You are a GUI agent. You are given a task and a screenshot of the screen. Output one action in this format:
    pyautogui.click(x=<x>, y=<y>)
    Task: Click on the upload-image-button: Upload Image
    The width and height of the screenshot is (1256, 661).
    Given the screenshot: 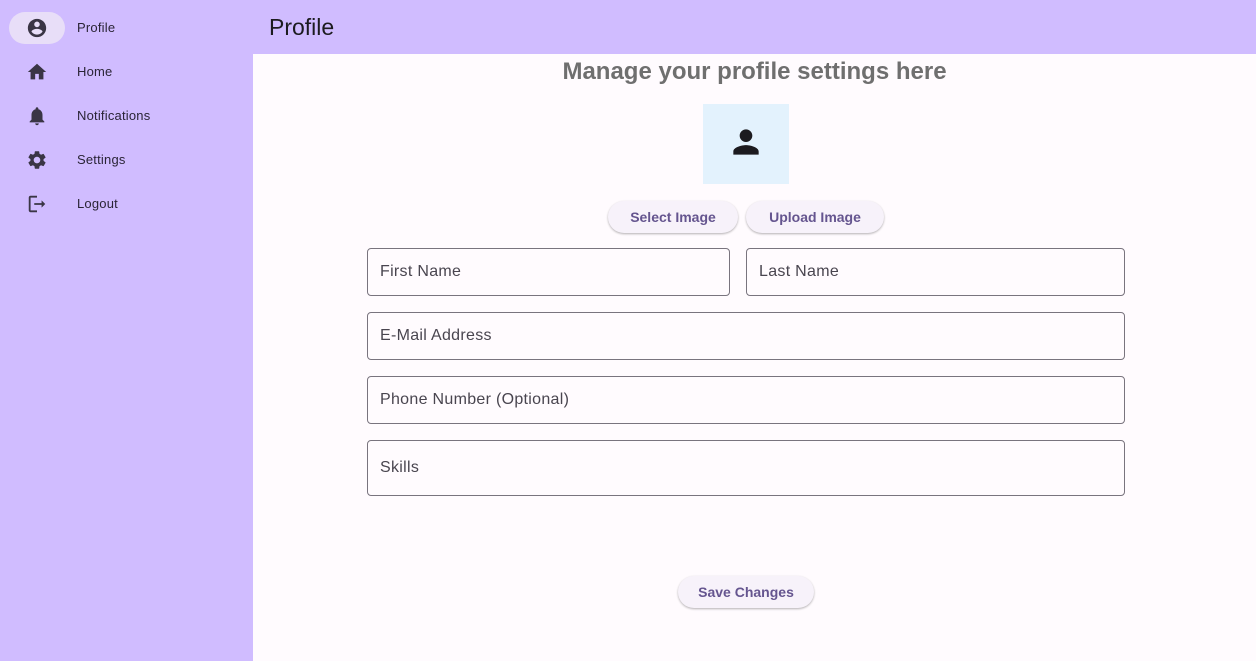 What is the action you would take?
    pyautogui.click(x=815, y=217)
    